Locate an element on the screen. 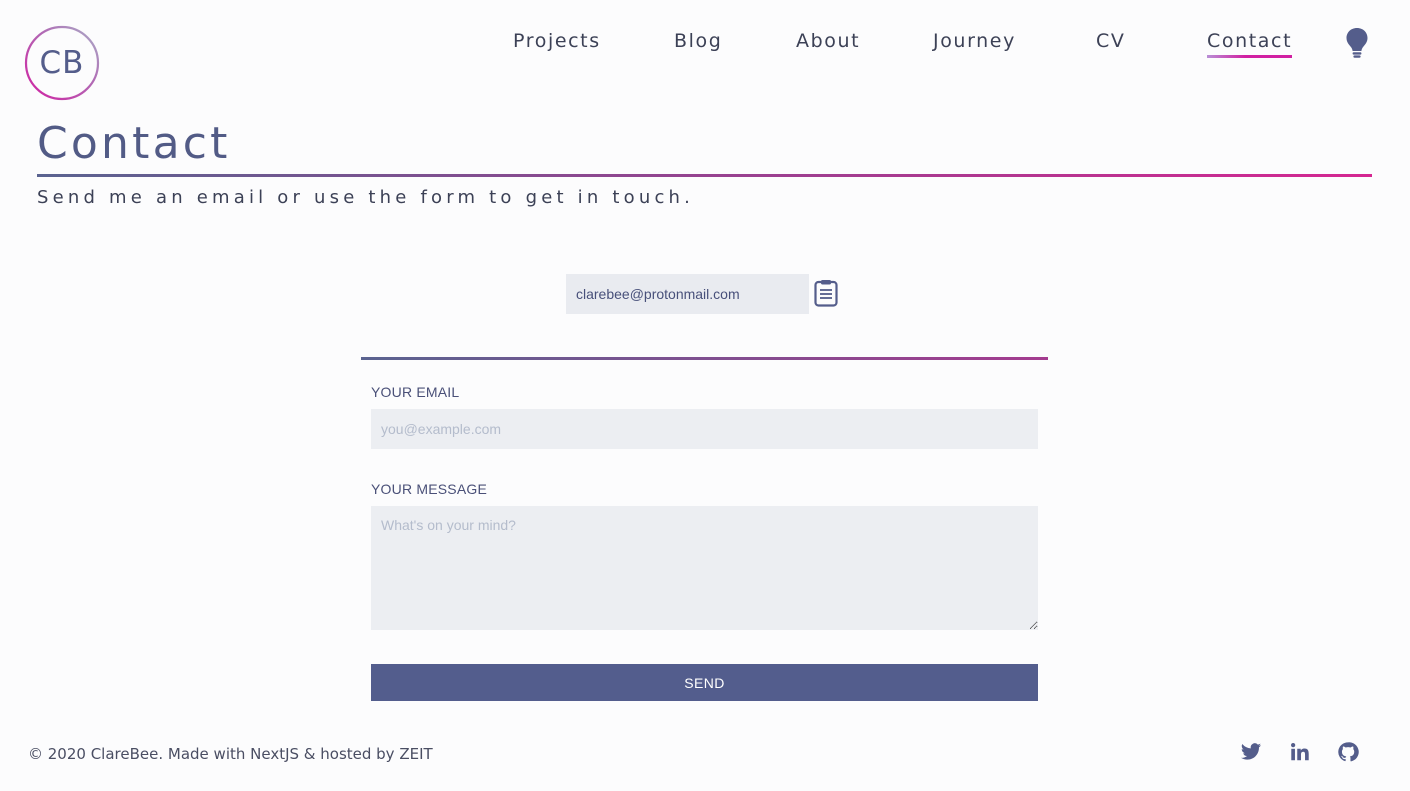 The height and width of the screenshot is (791, 1410). github-icon is located at coordinates (1348, 752).